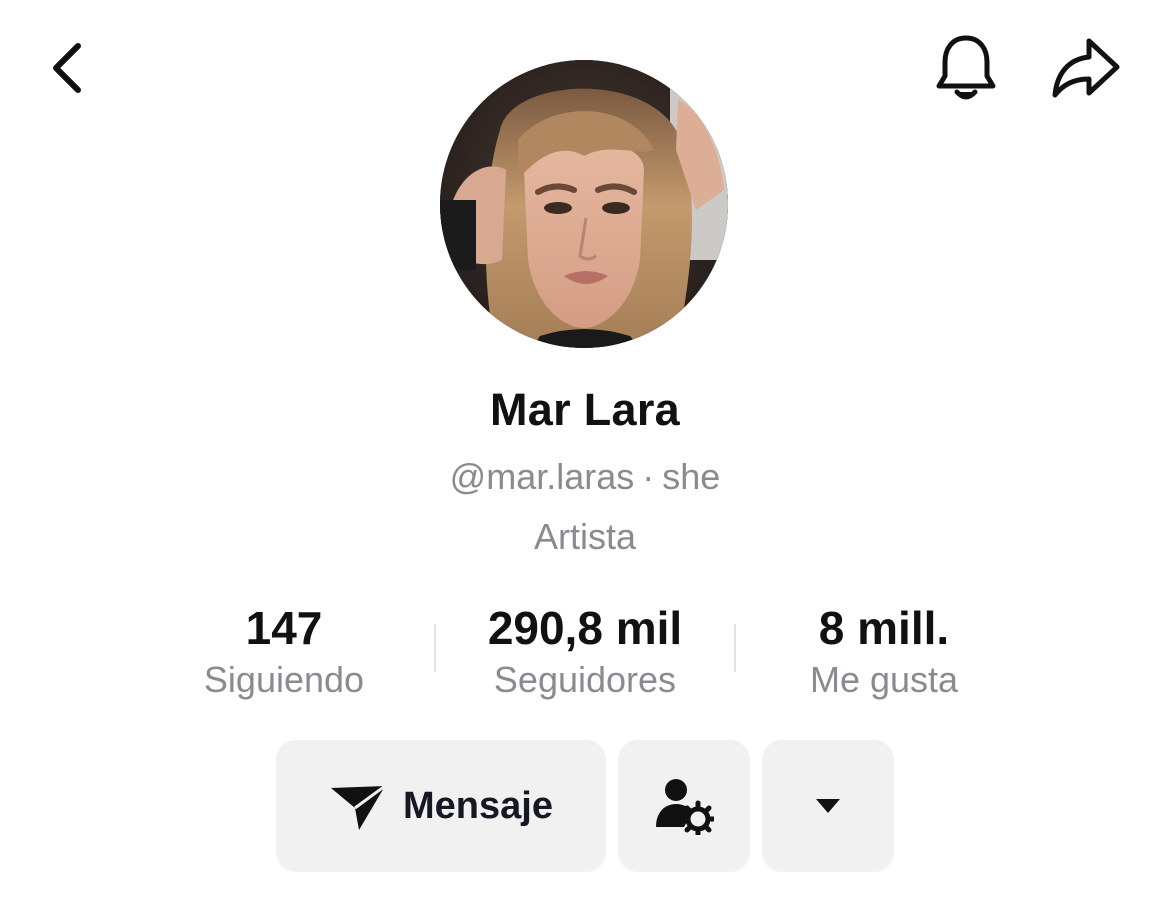 The height and width of the screenshot is (908, 1170). What do you see at coordinates (358, 807) in the screenshot?
I see `send-icon` at bounding box center [358, 807].